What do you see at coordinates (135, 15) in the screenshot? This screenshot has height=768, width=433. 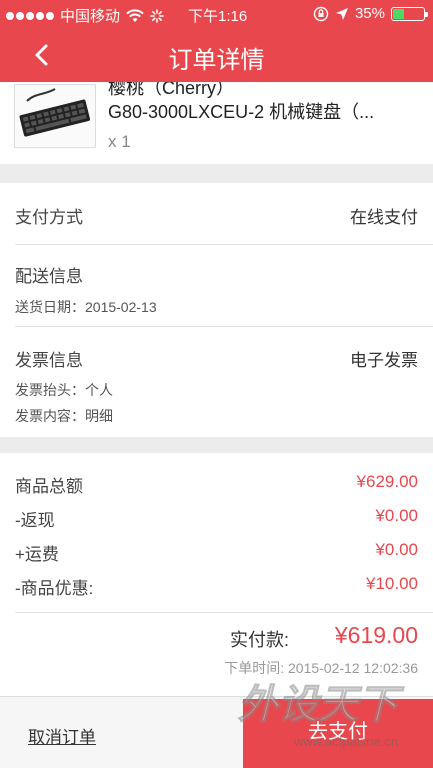 I see `wifi-icon` at bounding box center [135, 15].